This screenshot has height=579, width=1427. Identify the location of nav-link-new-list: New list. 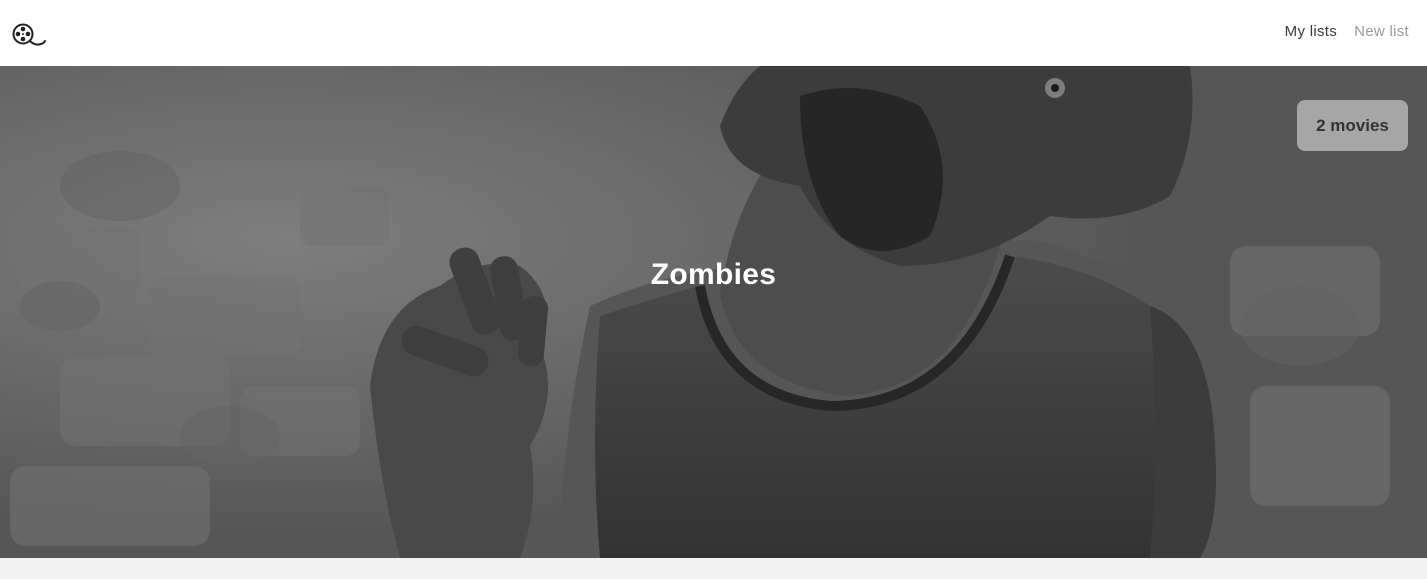
(1381, 31).